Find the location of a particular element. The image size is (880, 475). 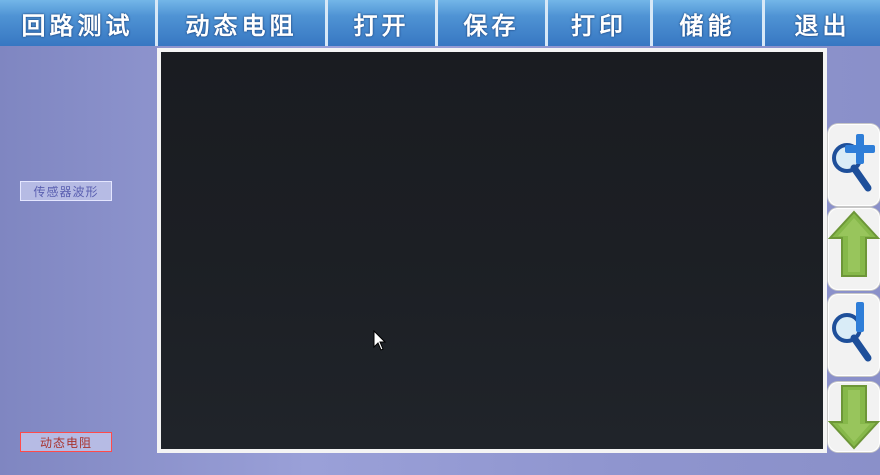

zoom-in-icon is located at coordinates (853, 163).